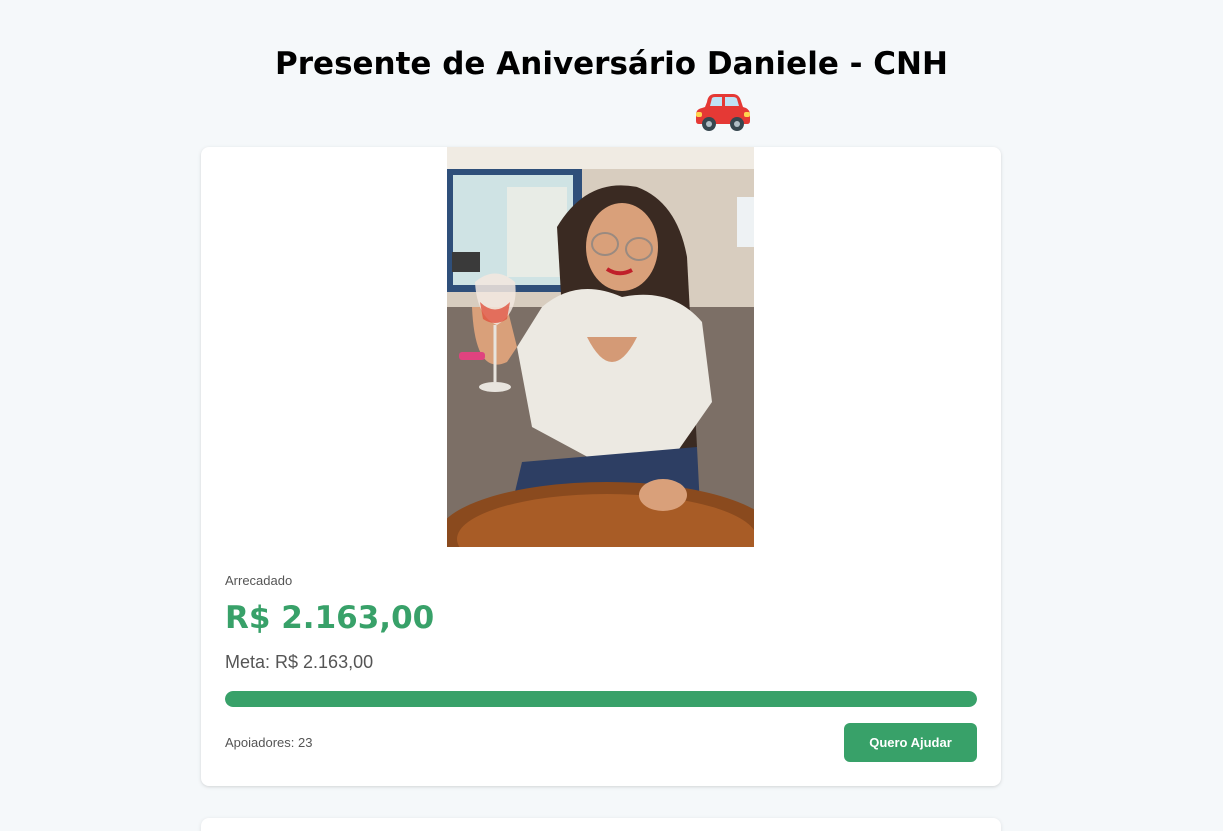  I want to click on car-emoji-icon, so click(723, 112).